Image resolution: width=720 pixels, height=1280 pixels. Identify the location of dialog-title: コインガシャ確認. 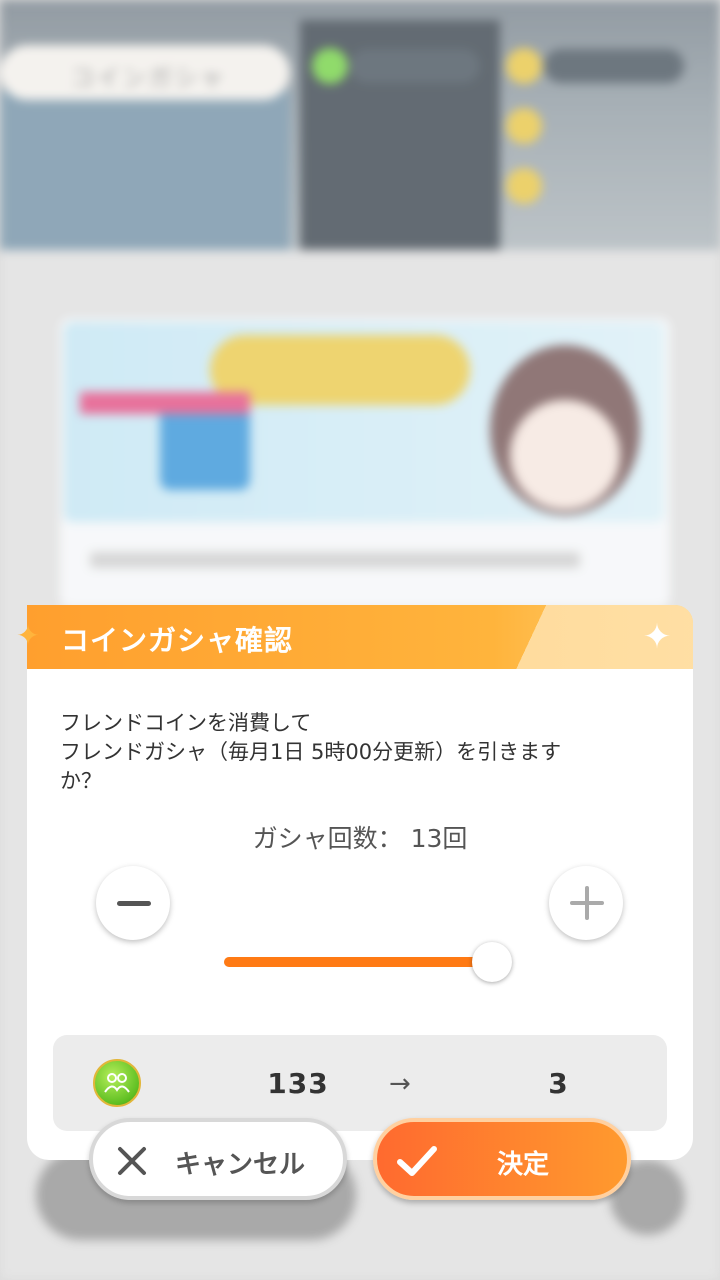
(177, 640).